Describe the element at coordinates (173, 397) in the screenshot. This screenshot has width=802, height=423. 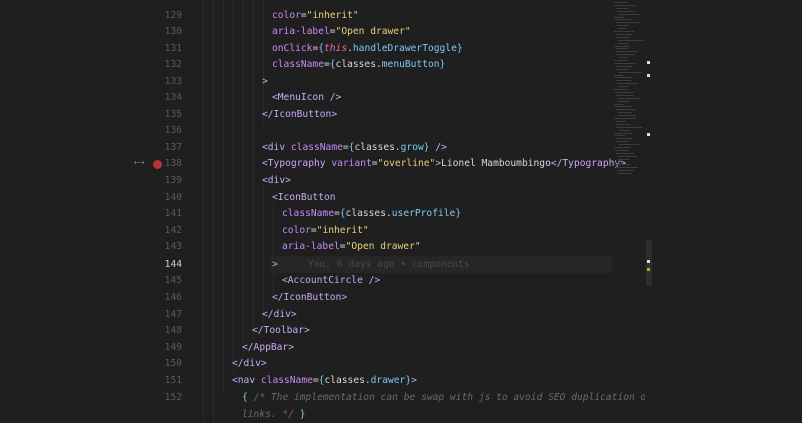
I see `line-number: 152` at that location.